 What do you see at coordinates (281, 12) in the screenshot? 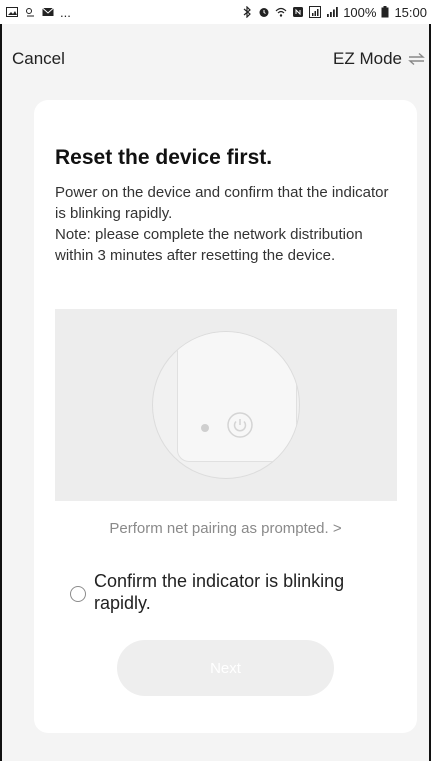
I see `wifi-icon` at bounding box center [281, 12].